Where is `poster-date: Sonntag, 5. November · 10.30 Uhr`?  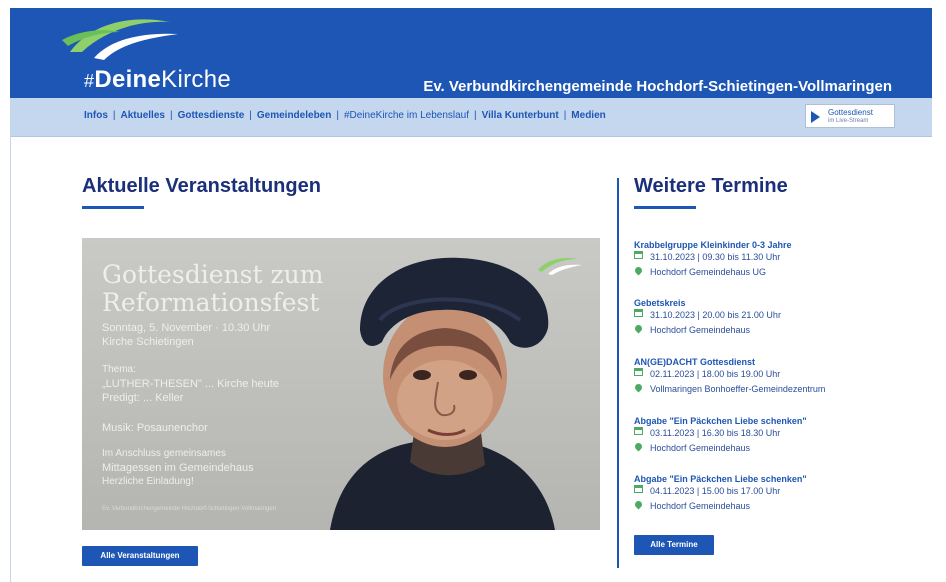
poster-date: Sonntag, 5. November · 10.30 Uhr is located at coordinates (186, 328).